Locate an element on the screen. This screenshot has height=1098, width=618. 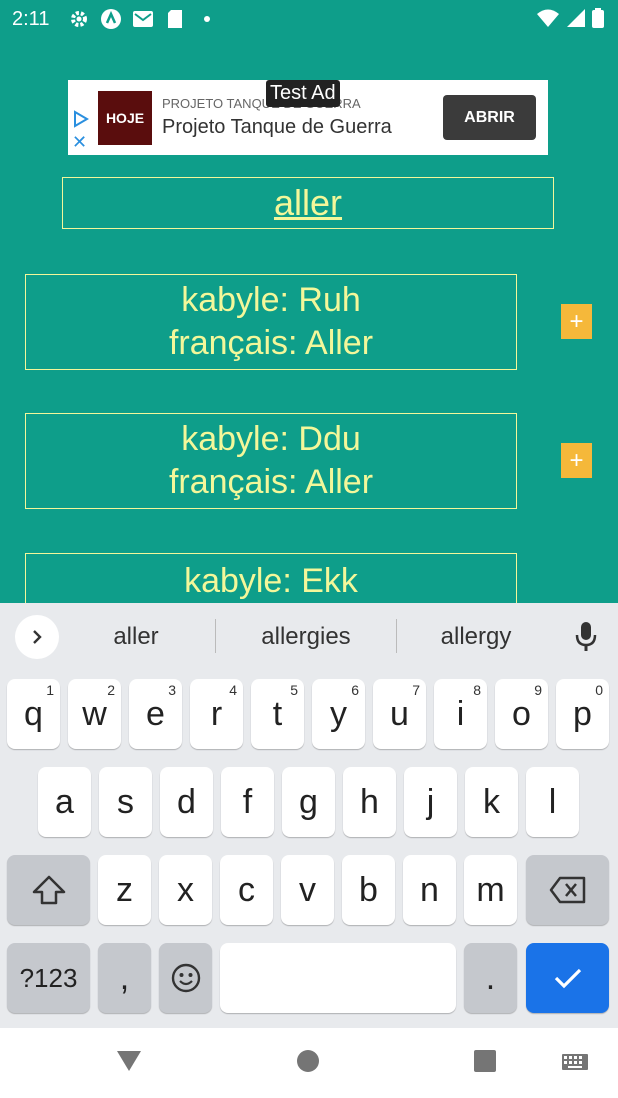
key-f: f is located at coordinates (247, 802).